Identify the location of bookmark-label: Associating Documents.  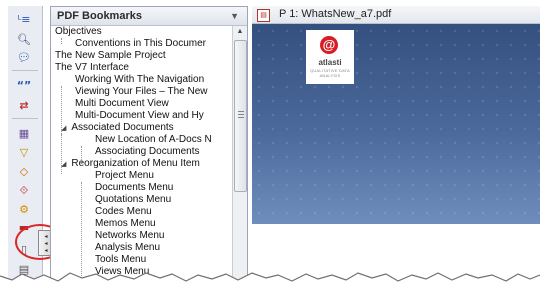
(147, 151).